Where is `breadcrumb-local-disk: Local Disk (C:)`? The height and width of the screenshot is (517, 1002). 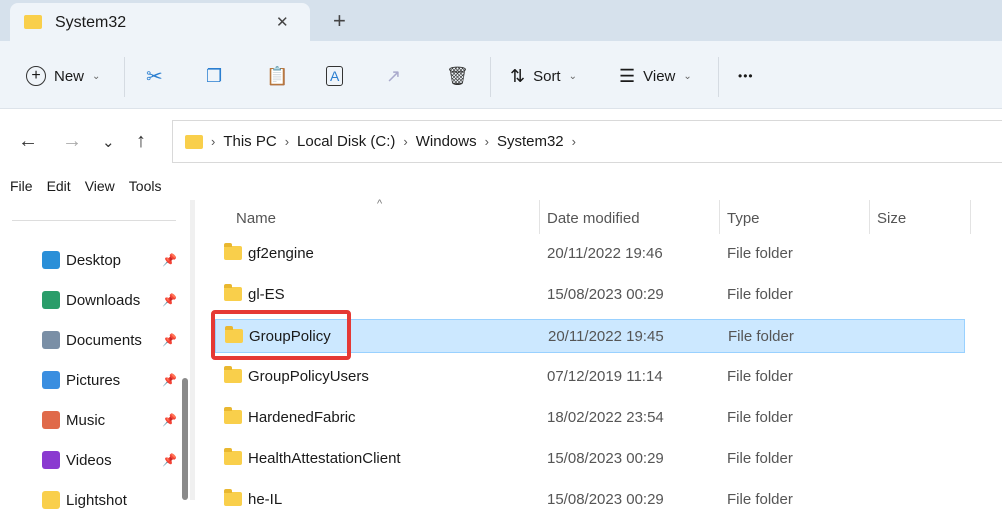
breadcrumb-local-disk: Local Disk (C:) is located at coordinates (346, 141).